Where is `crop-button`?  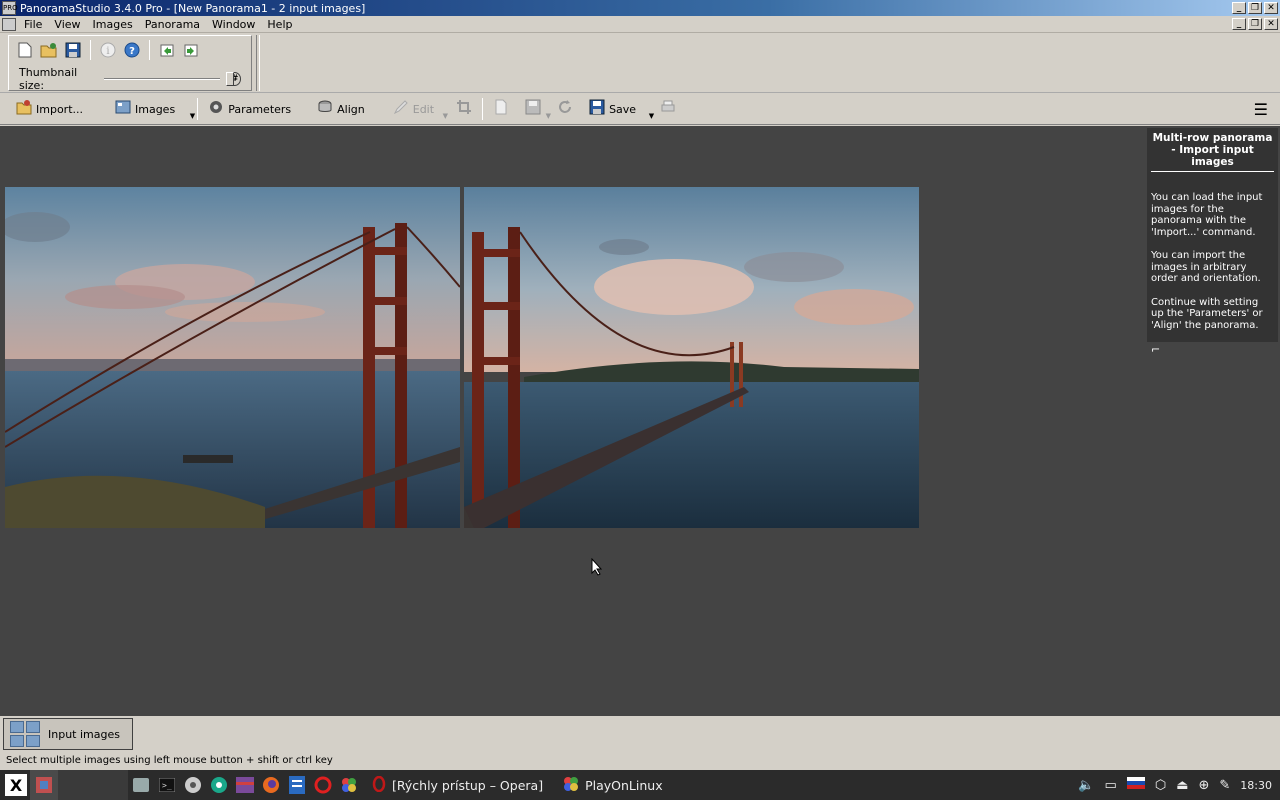 crop-button is located at coordinates (464, 109).